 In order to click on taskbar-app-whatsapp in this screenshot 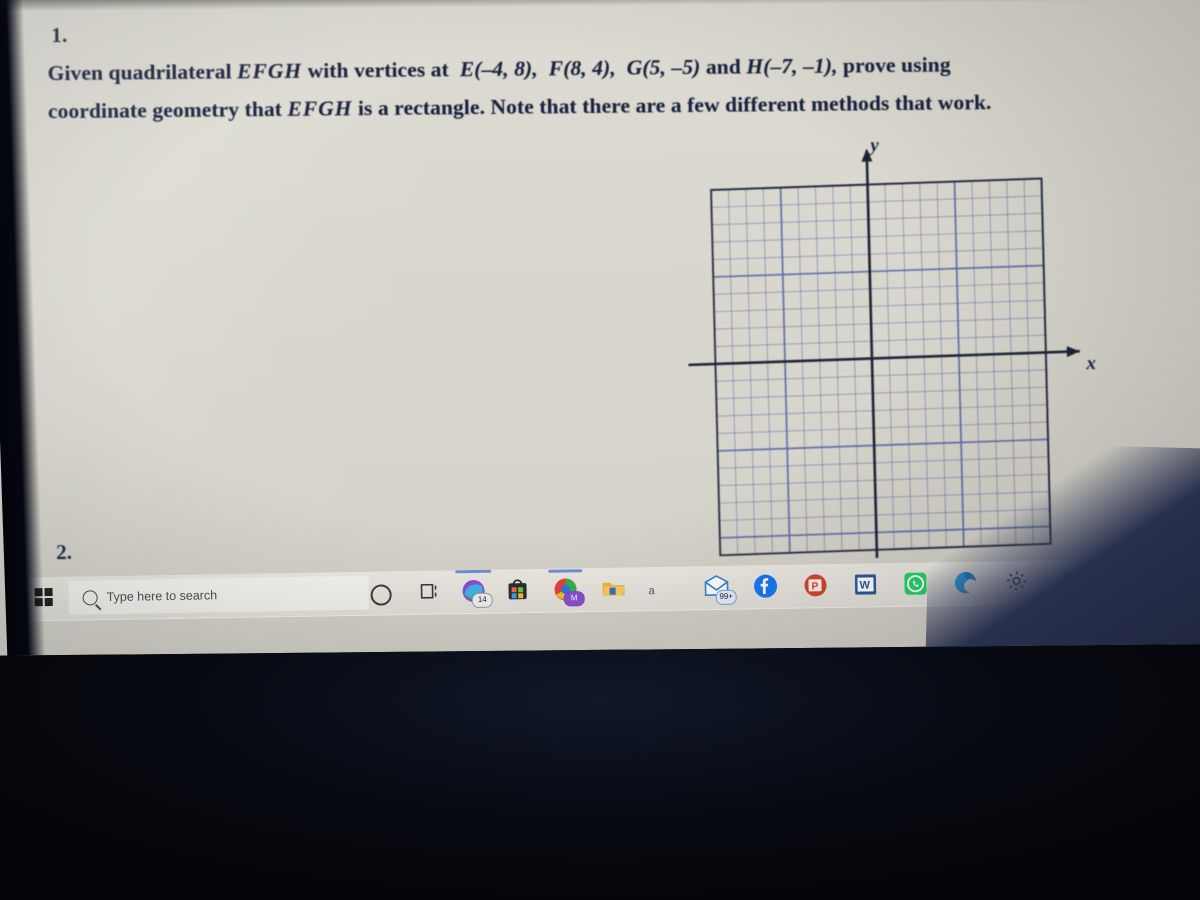, I will do `click(915, 583)`.